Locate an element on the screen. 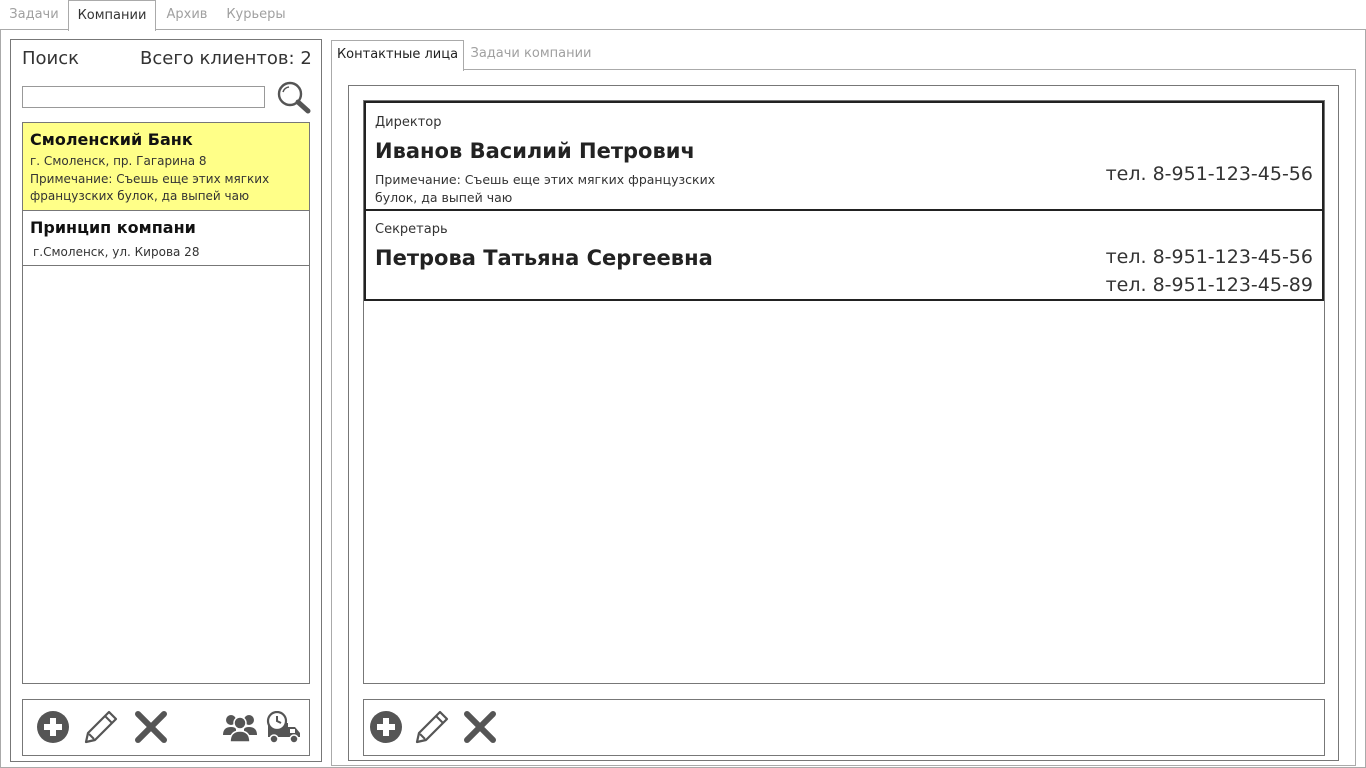 This screenshot has height=768, width=1366. add-company-button is located at coordinates (53, 729).